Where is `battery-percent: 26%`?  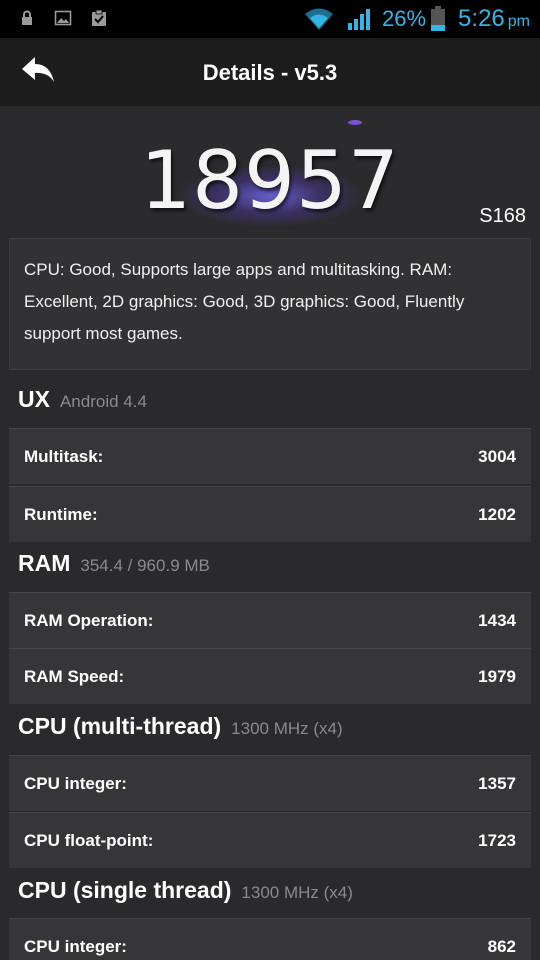 battery-percent: 26% is located at coordinates (404, 18).